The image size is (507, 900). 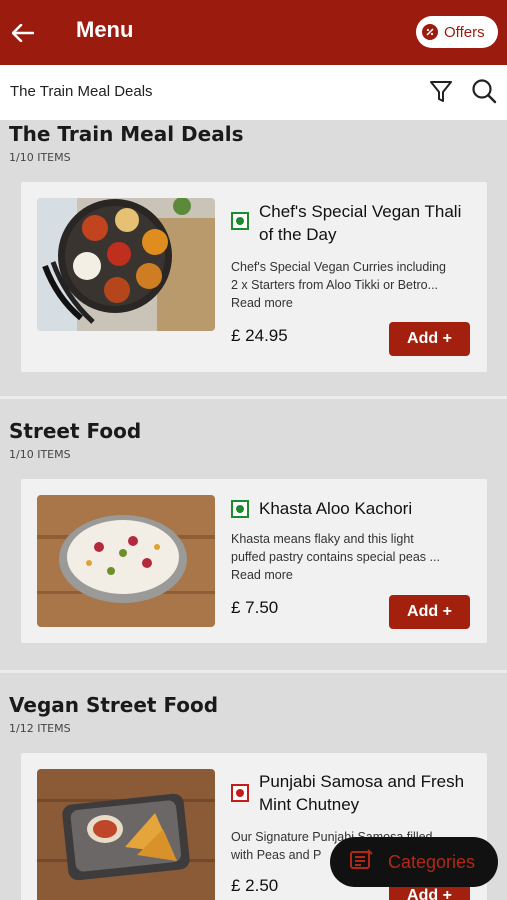 I want to click on thali-image, so click(x=126, y=264).